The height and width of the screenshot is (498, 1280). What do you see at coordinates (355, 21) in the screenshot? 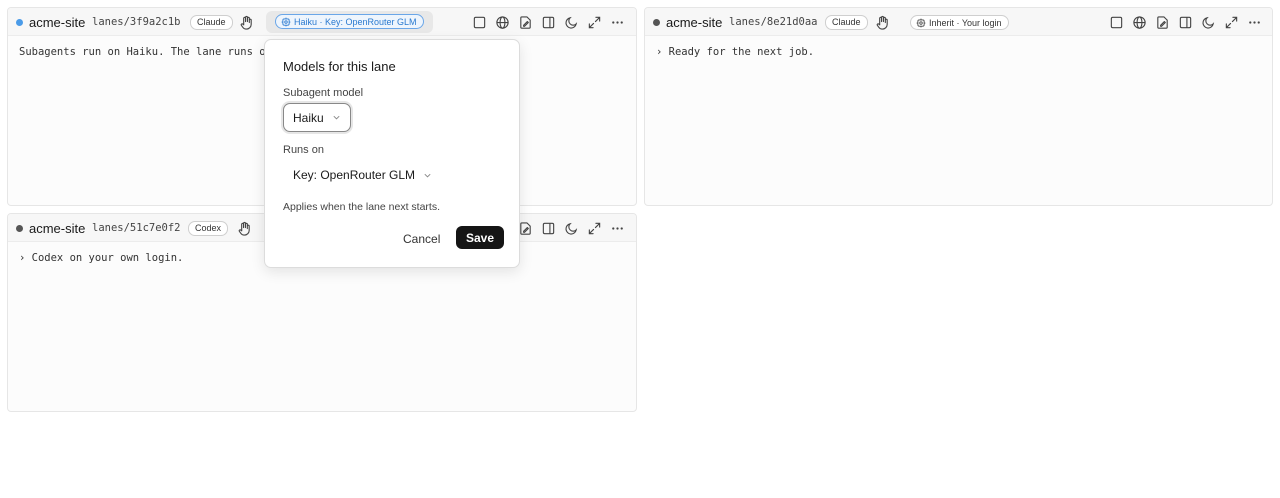
I see `model-chip-label: Haiku · Key: OpenRouter GLM` at bounding box center [355, 21].